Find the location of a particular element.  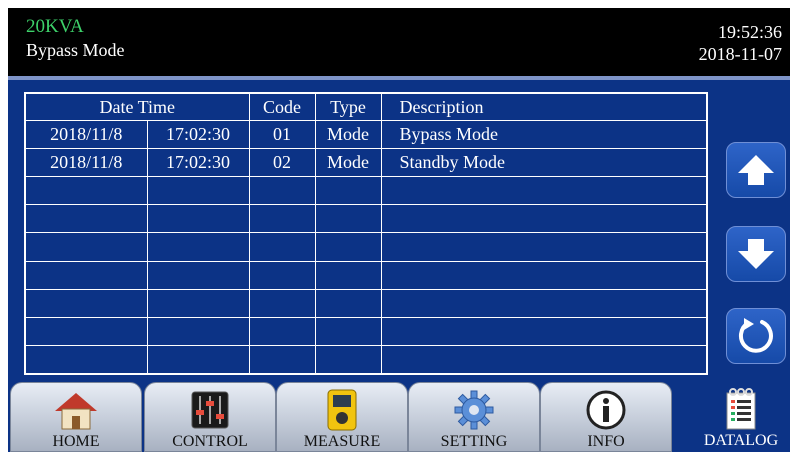

home-icon is located at coordinates (76, 411).